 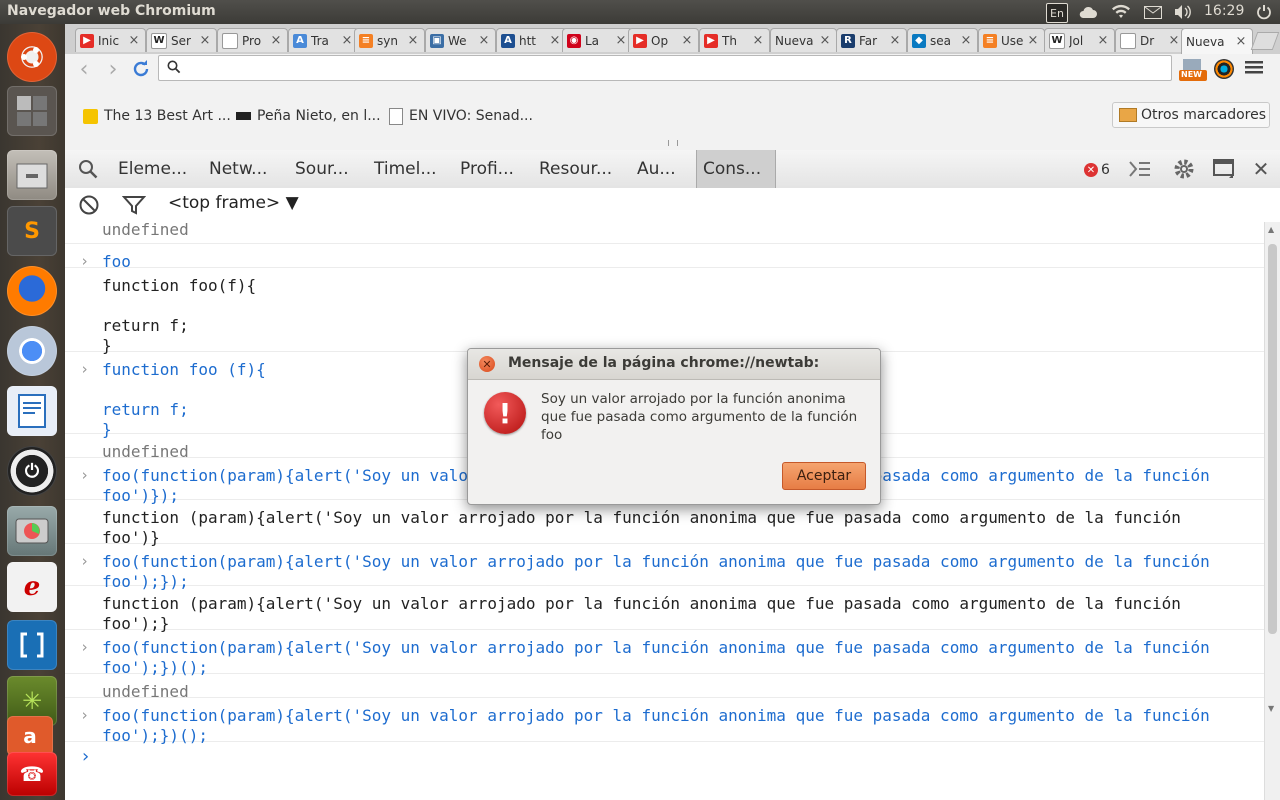 I want to click on browser-tab: Pro ×, so click(x=252, y=40).